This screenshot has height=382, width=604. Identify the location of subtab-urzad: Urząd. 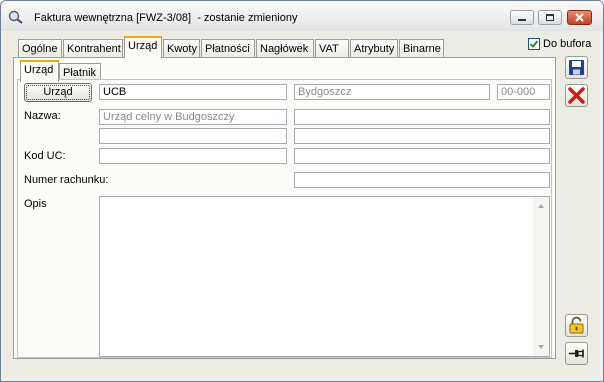
(39, 71).